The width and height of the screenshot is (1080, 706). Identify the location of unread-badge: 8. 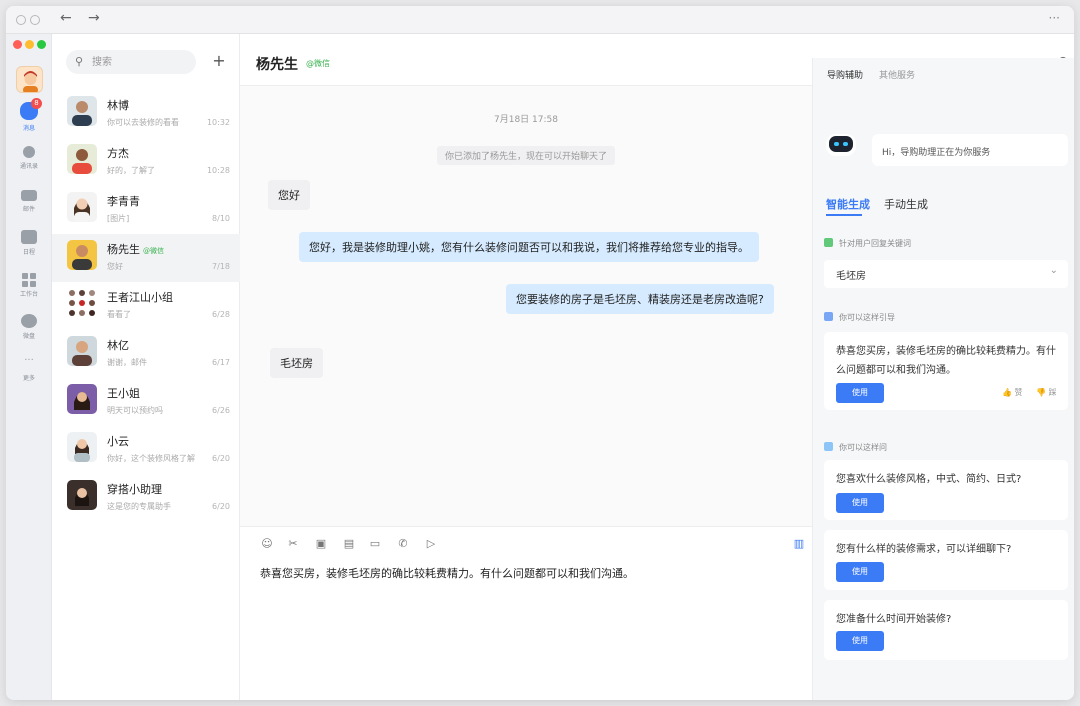
(36, 103).